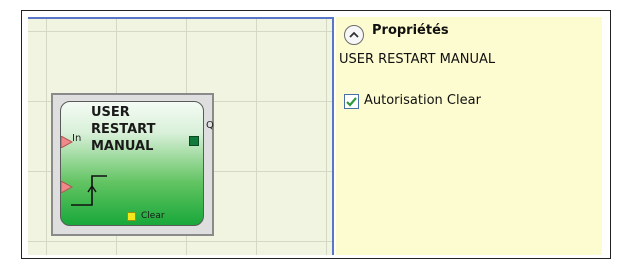  I want to click on input-label: In, so click(77, 138).